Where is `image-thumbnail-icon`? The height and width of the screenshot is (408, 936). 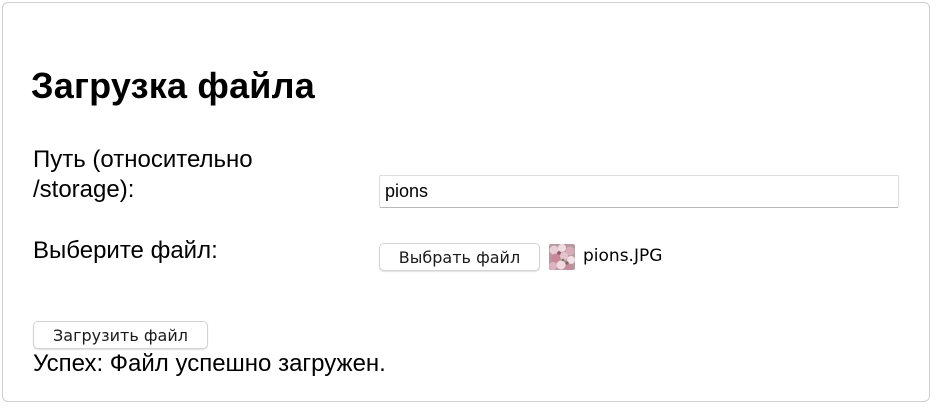 image-thumbnail-icon is located at coordinates (562, 257).